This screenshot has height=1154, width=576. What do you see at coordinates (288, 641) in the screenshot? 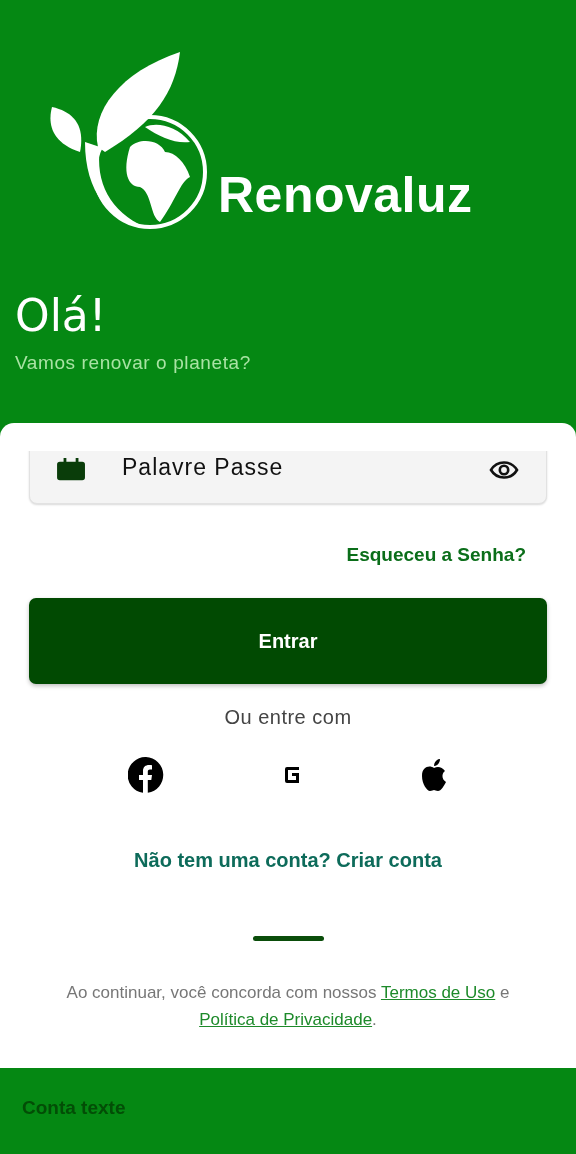
I see `login-button: Entrar` at bounding box center [288, 641].